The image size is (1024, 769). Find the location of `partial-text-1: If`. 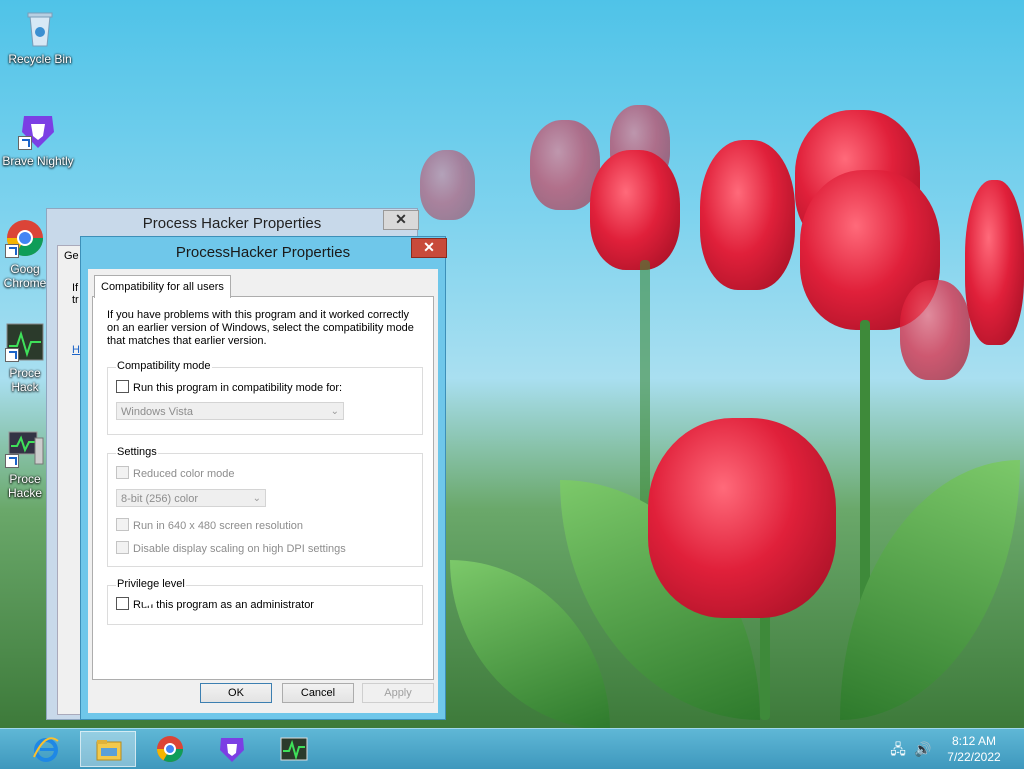

partial-text-1: If is located at coordinates (75, 288).